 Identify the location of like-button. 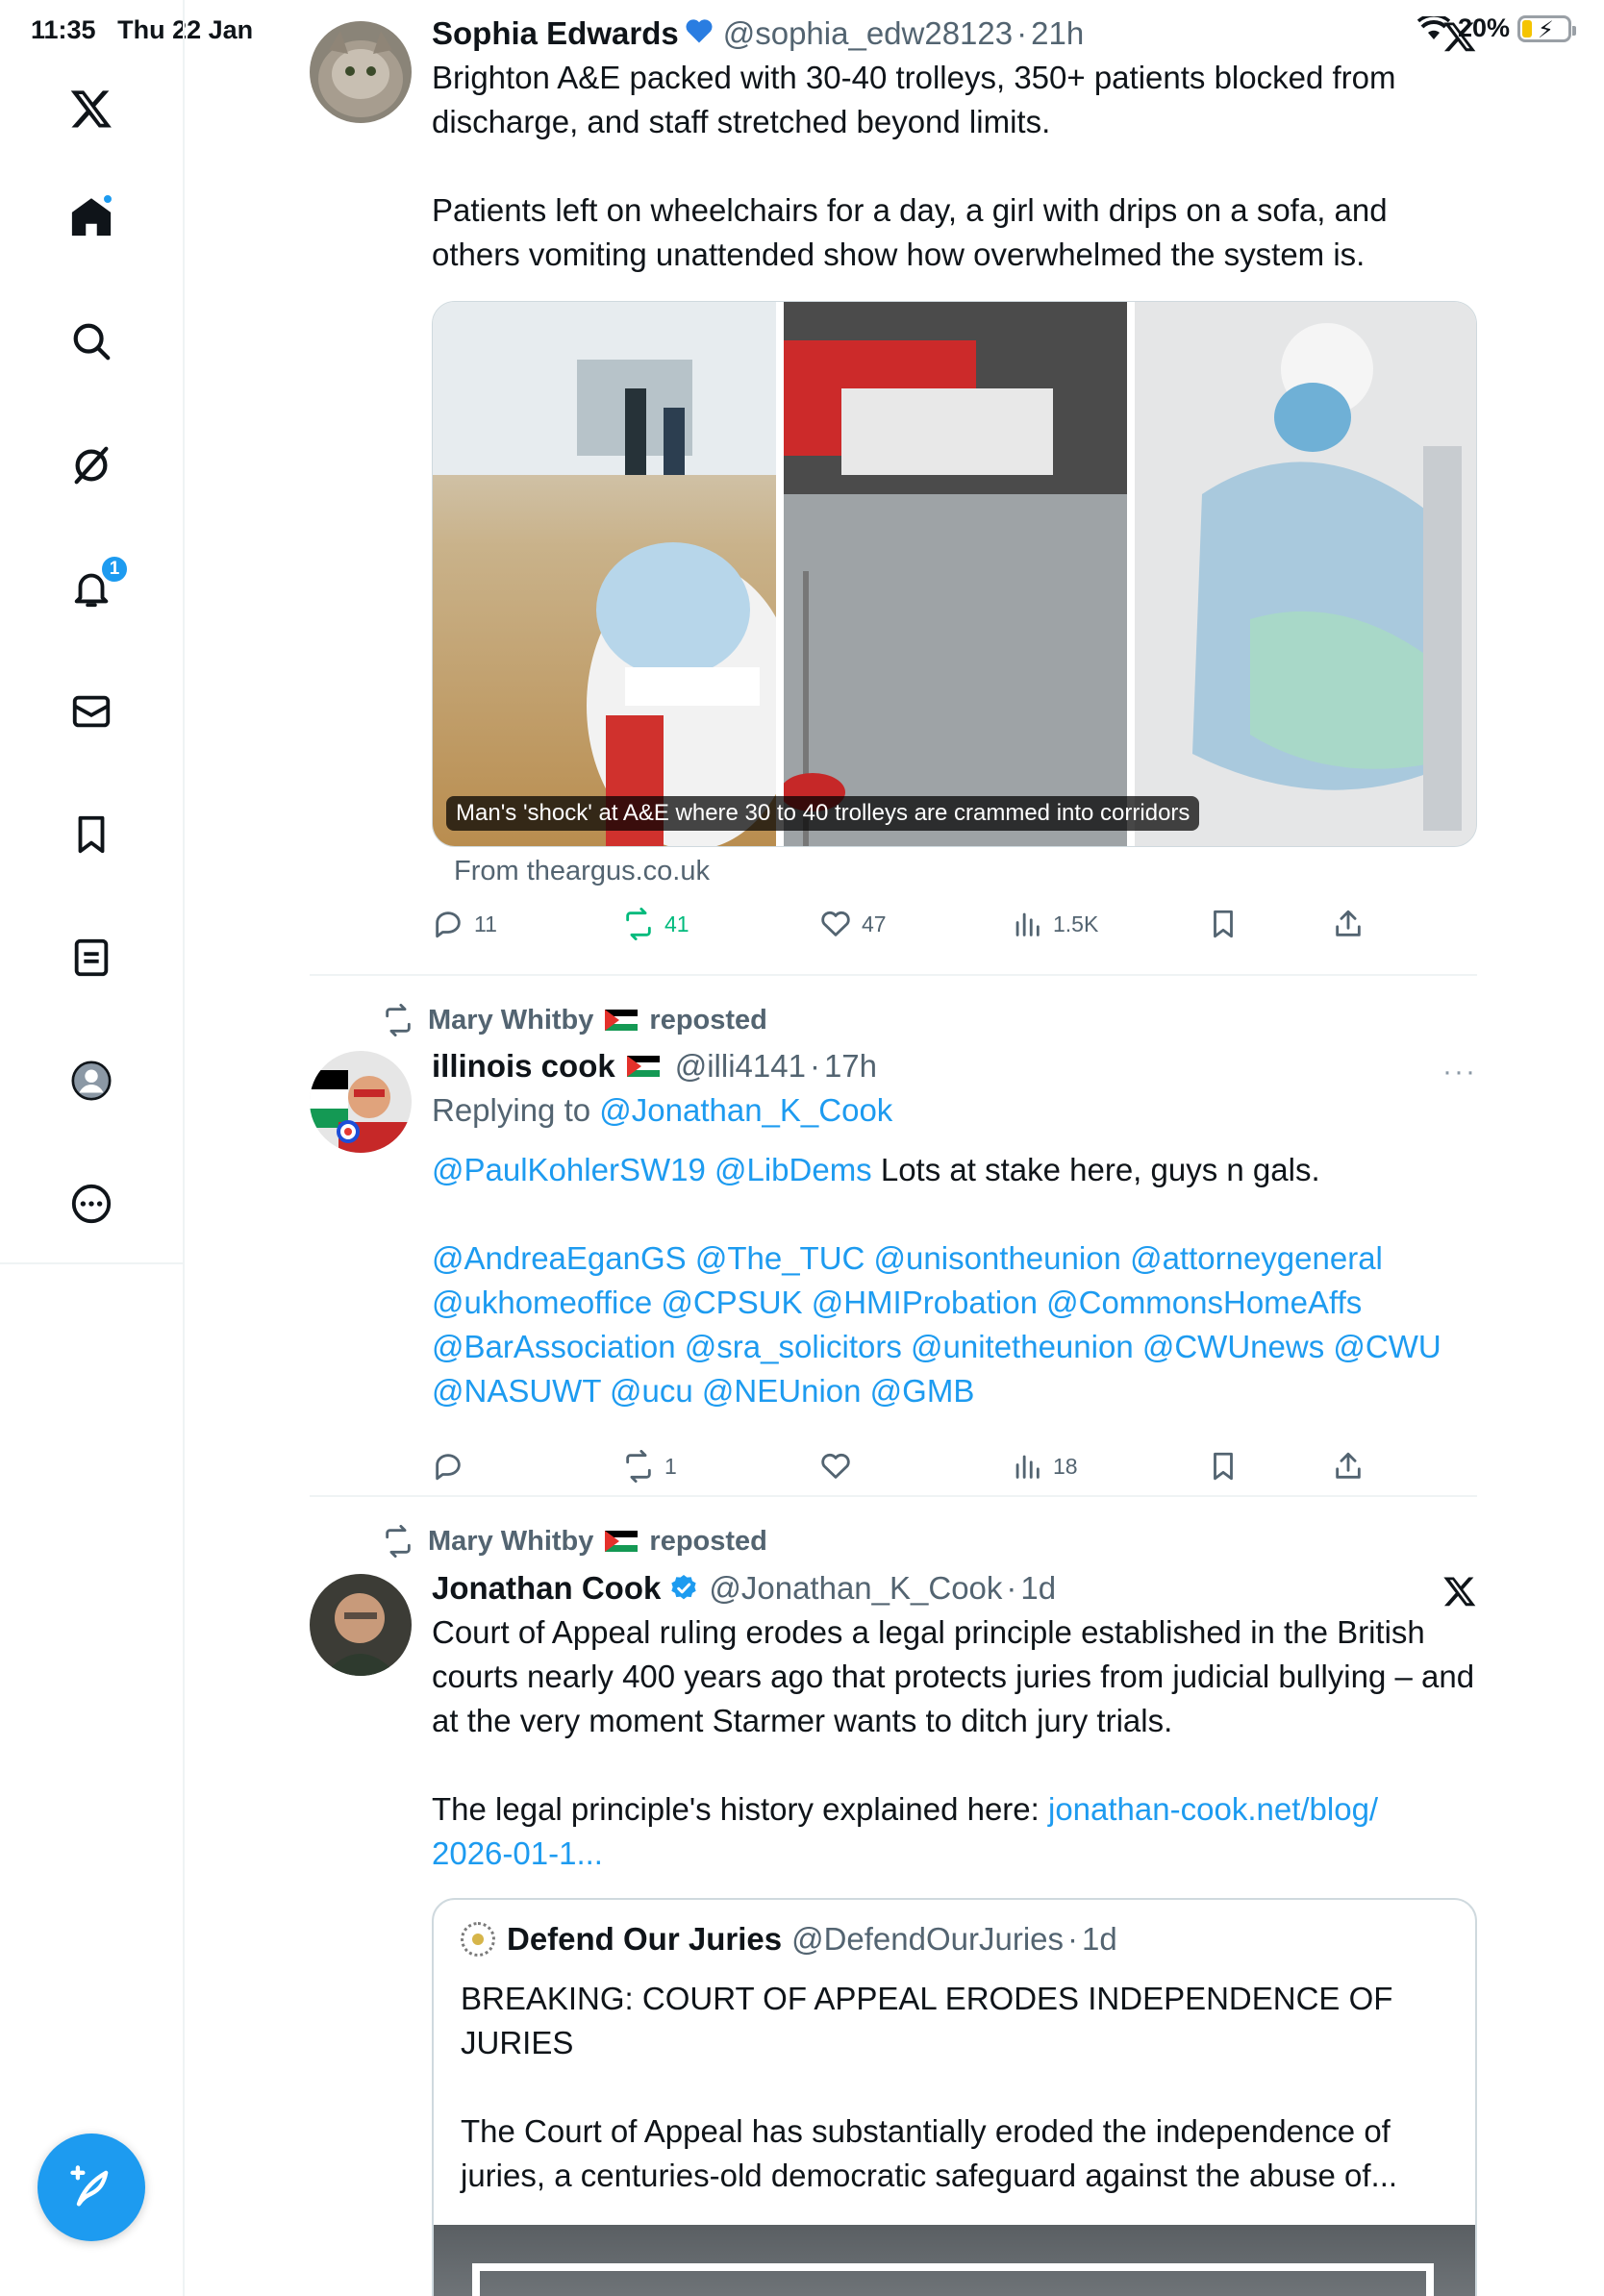
(840, 1466).